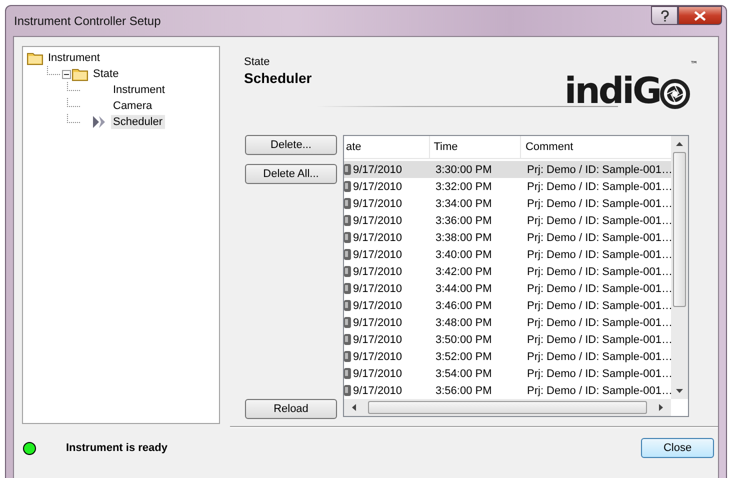 The width and height of the screenshot is (730, 478). I want to click on reload-button: Reload, so click(291, 409).